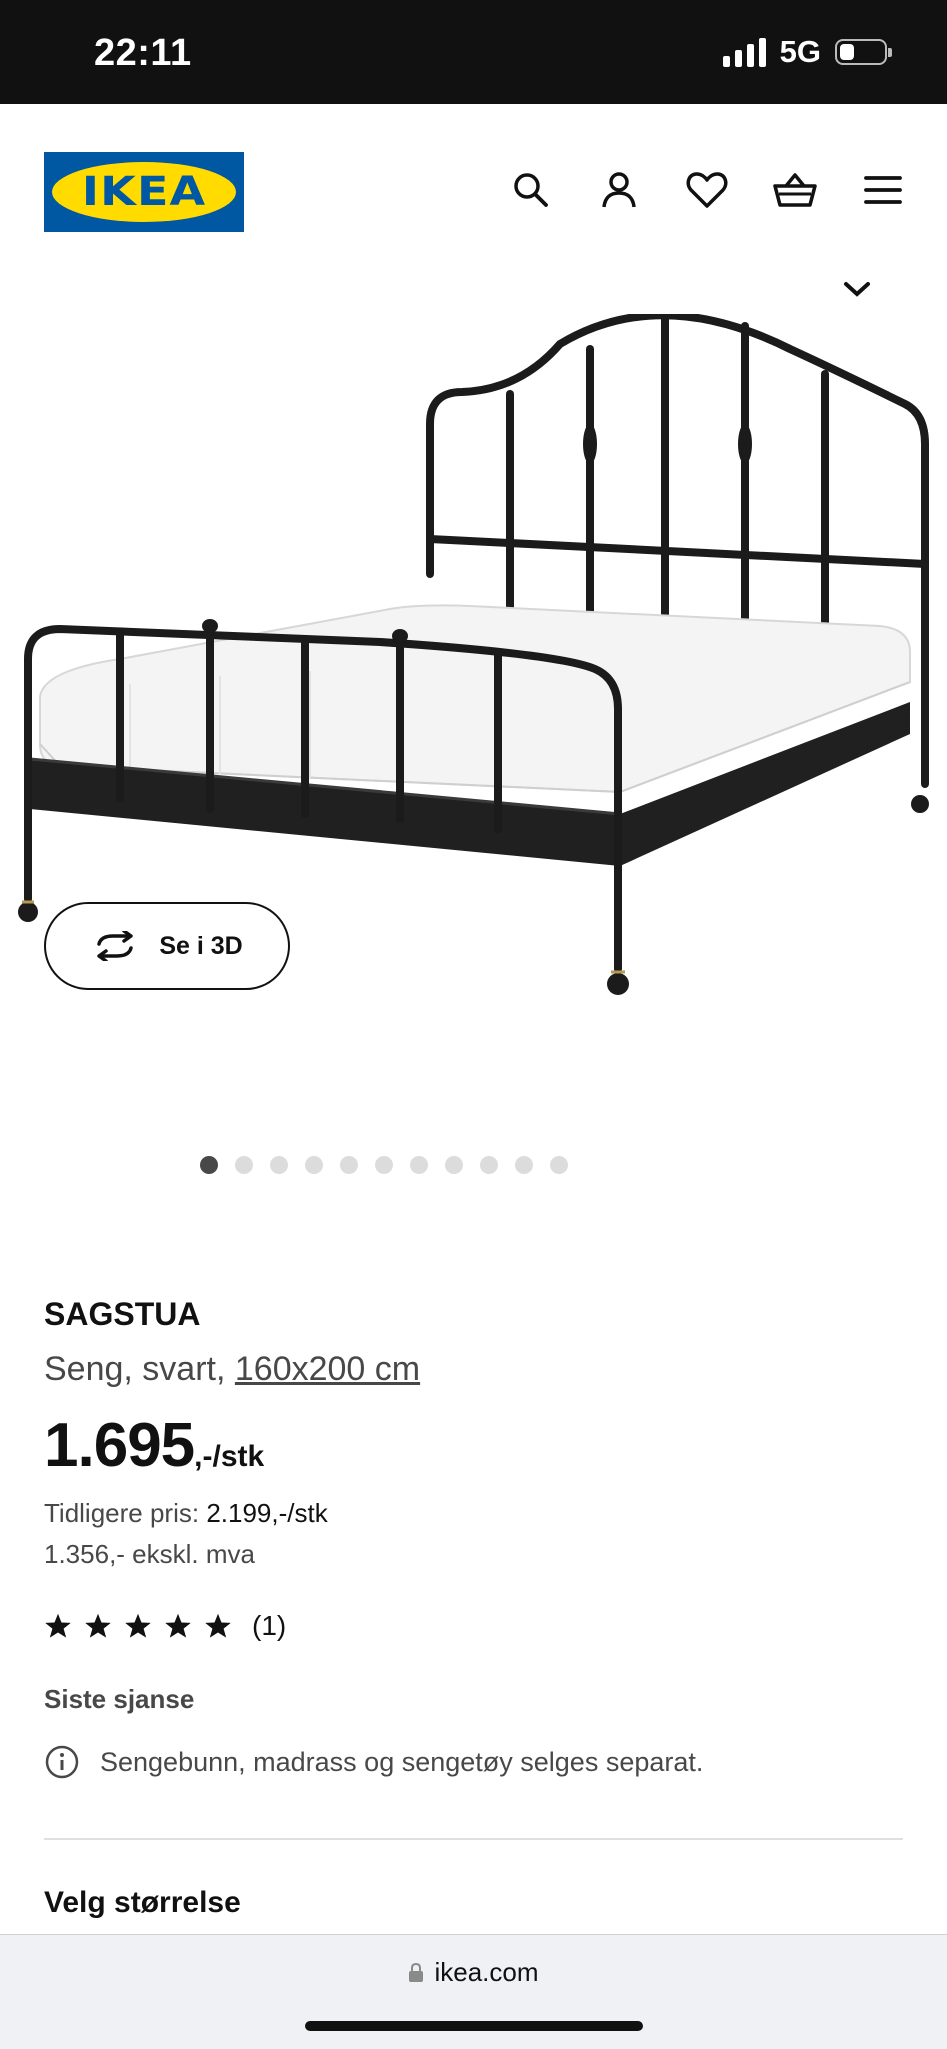  Describe the element at coordinates (142, 1903) in the screenshot. I see `size-selector-heading: Velg størrelse` at that location.